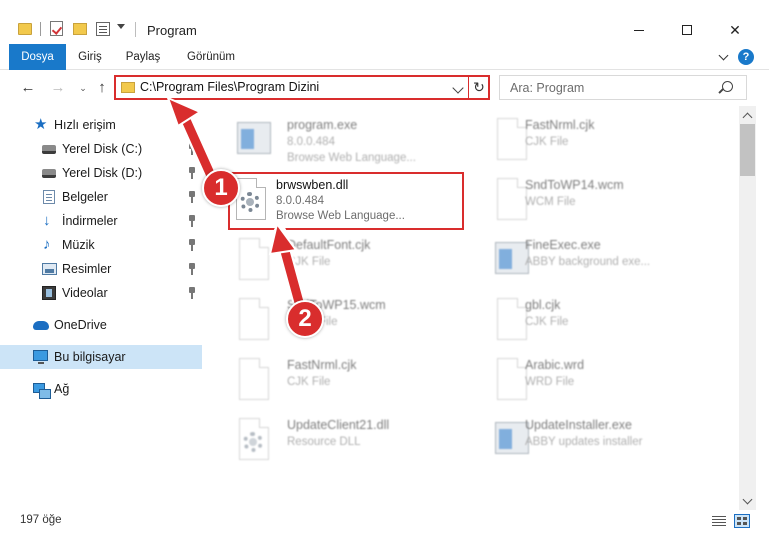  Describe the element at coordinates (40, 29) in the screenshot. I see `quick-access-separator` at that location.